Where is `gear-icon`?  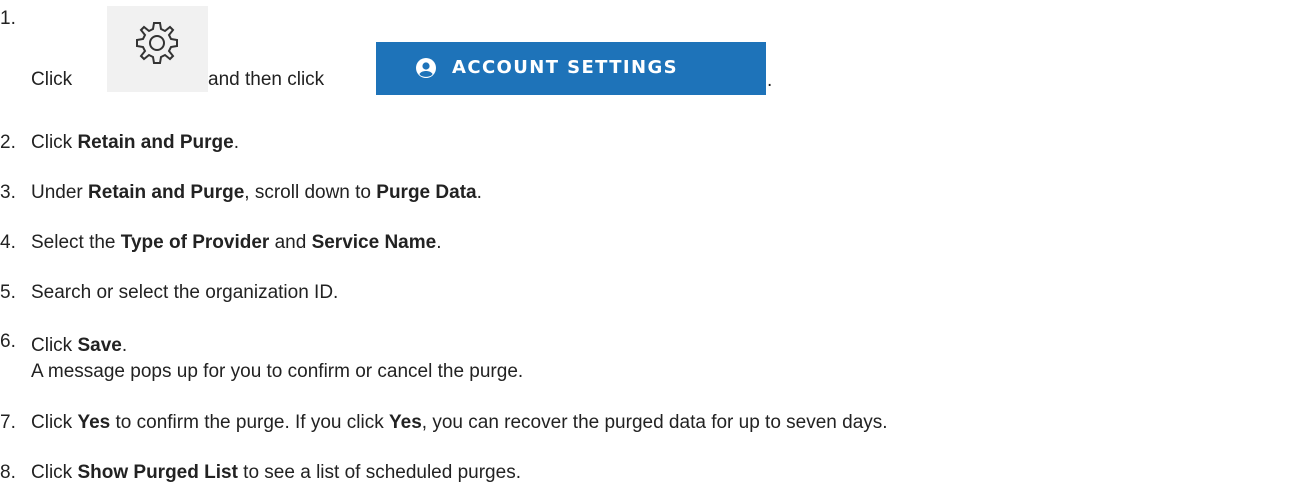
gear-icon is located at coordinates (157, 43).